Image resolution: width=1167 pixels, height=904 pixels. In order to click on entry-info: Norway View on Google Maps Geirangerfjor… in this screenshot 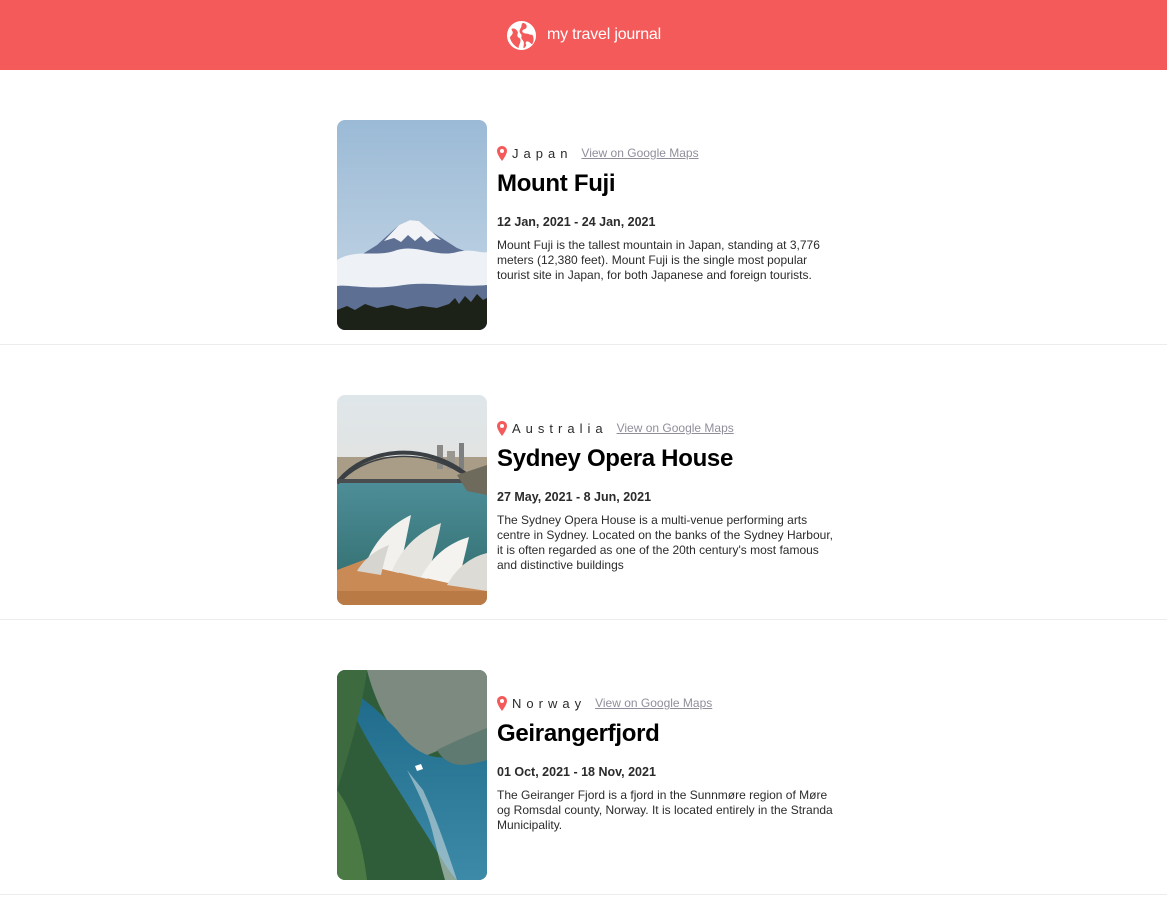, I will do `click(669, 763)`.